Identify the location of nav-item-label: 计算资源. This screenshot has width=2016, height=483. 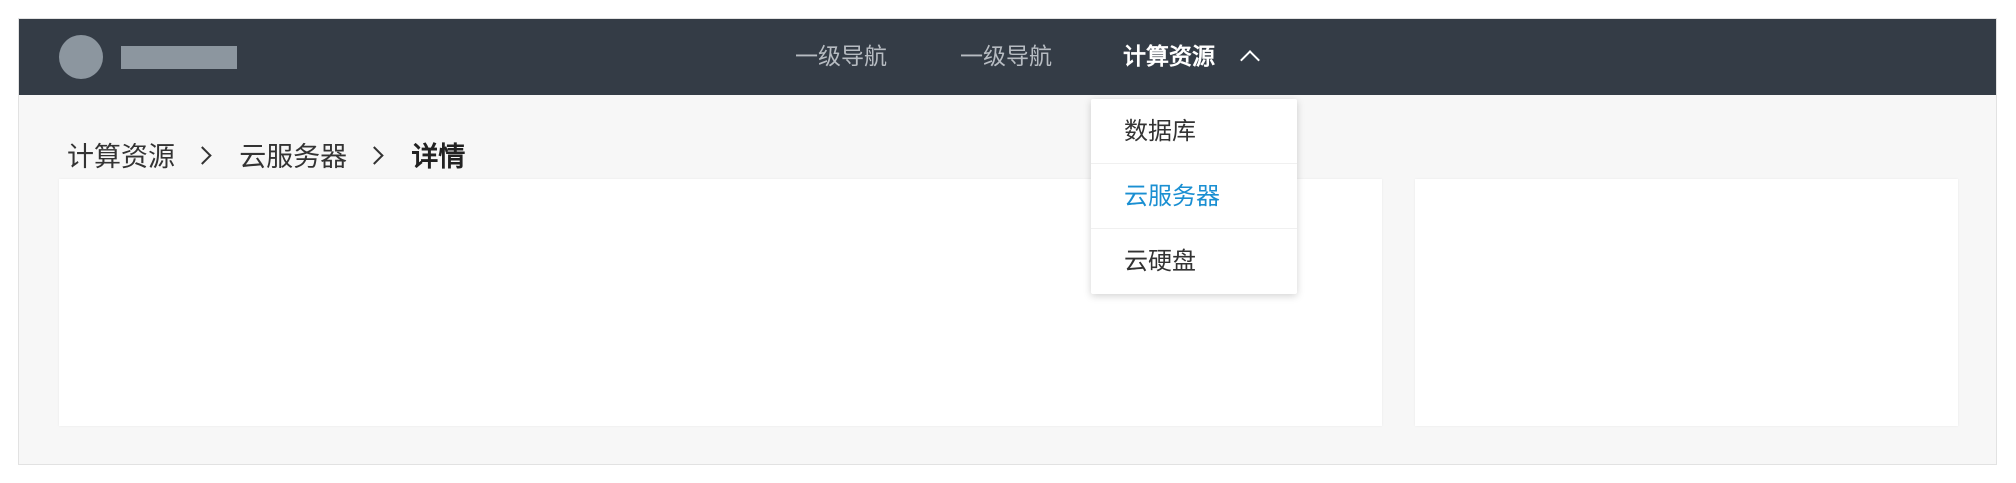
(1169, 57).